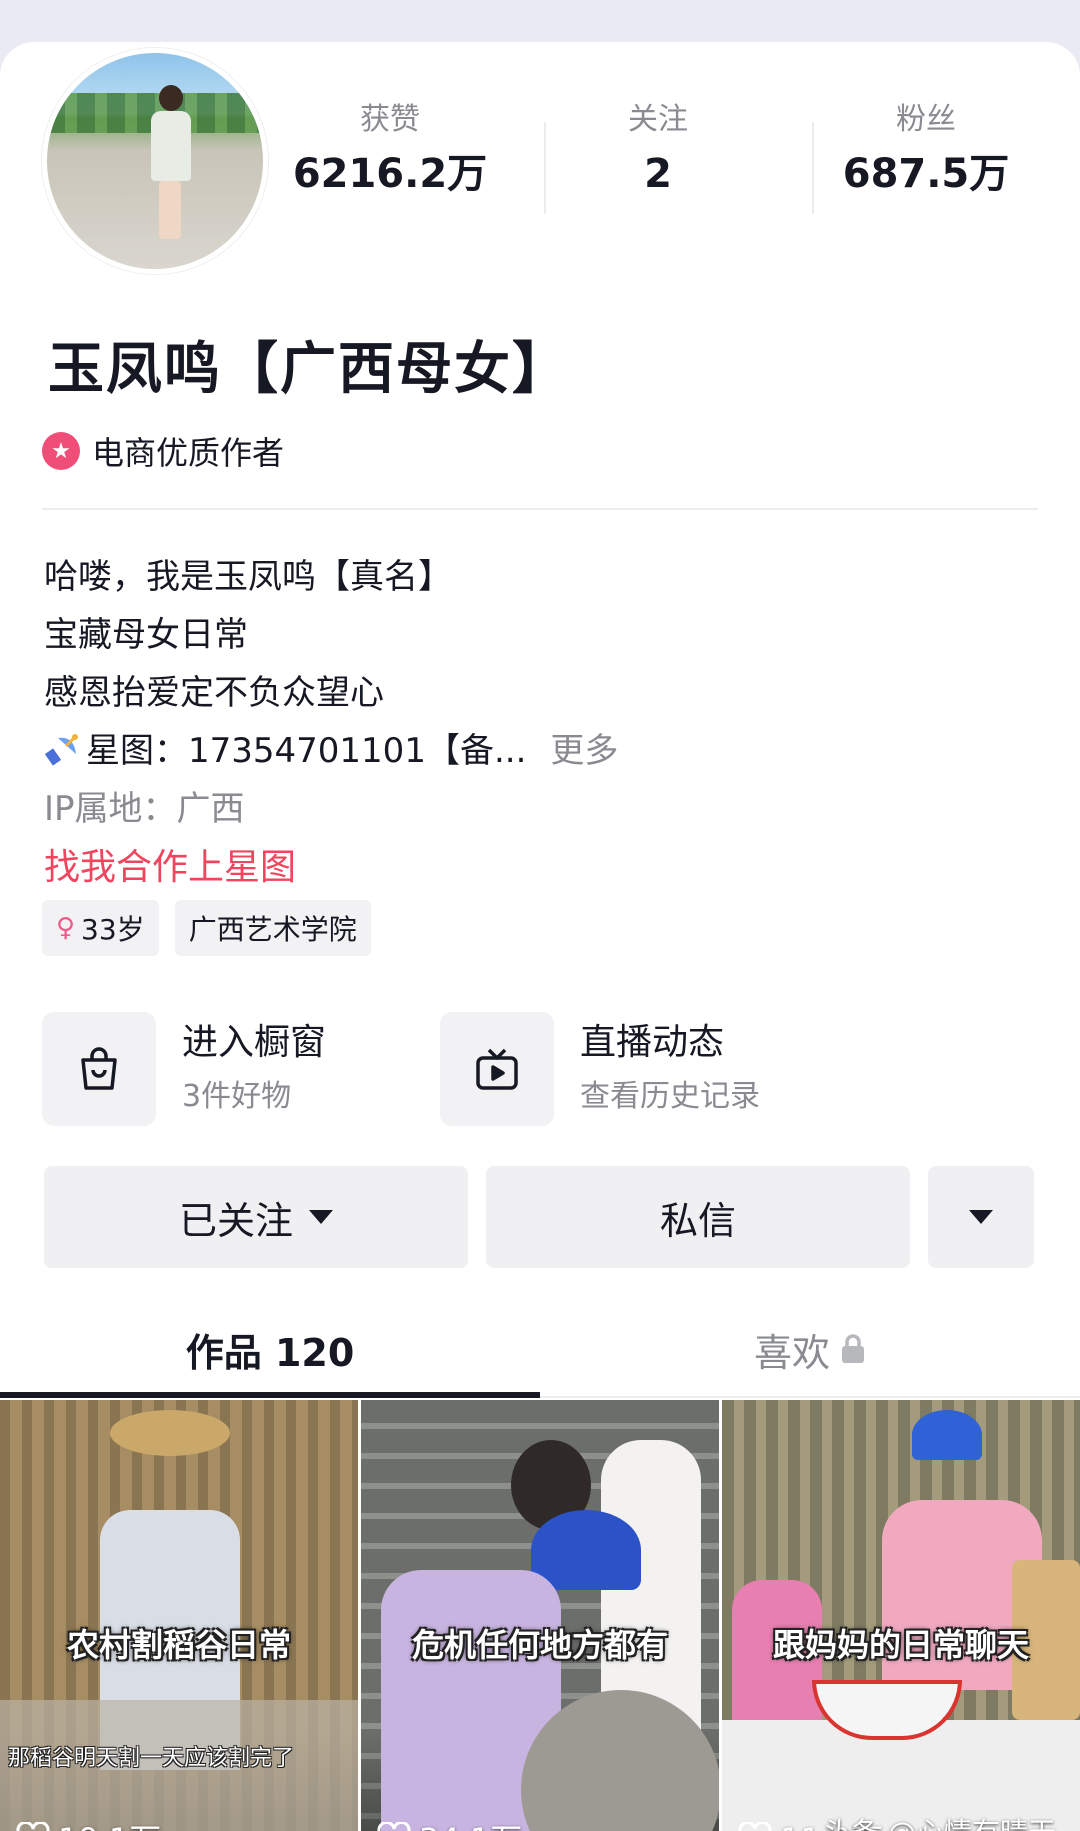 Image resolution: width=1080 pixels, height=1831 pixels. I want to click on video-thumbnail: 危机任何地方都有 34.1万, so click(540, 1615).